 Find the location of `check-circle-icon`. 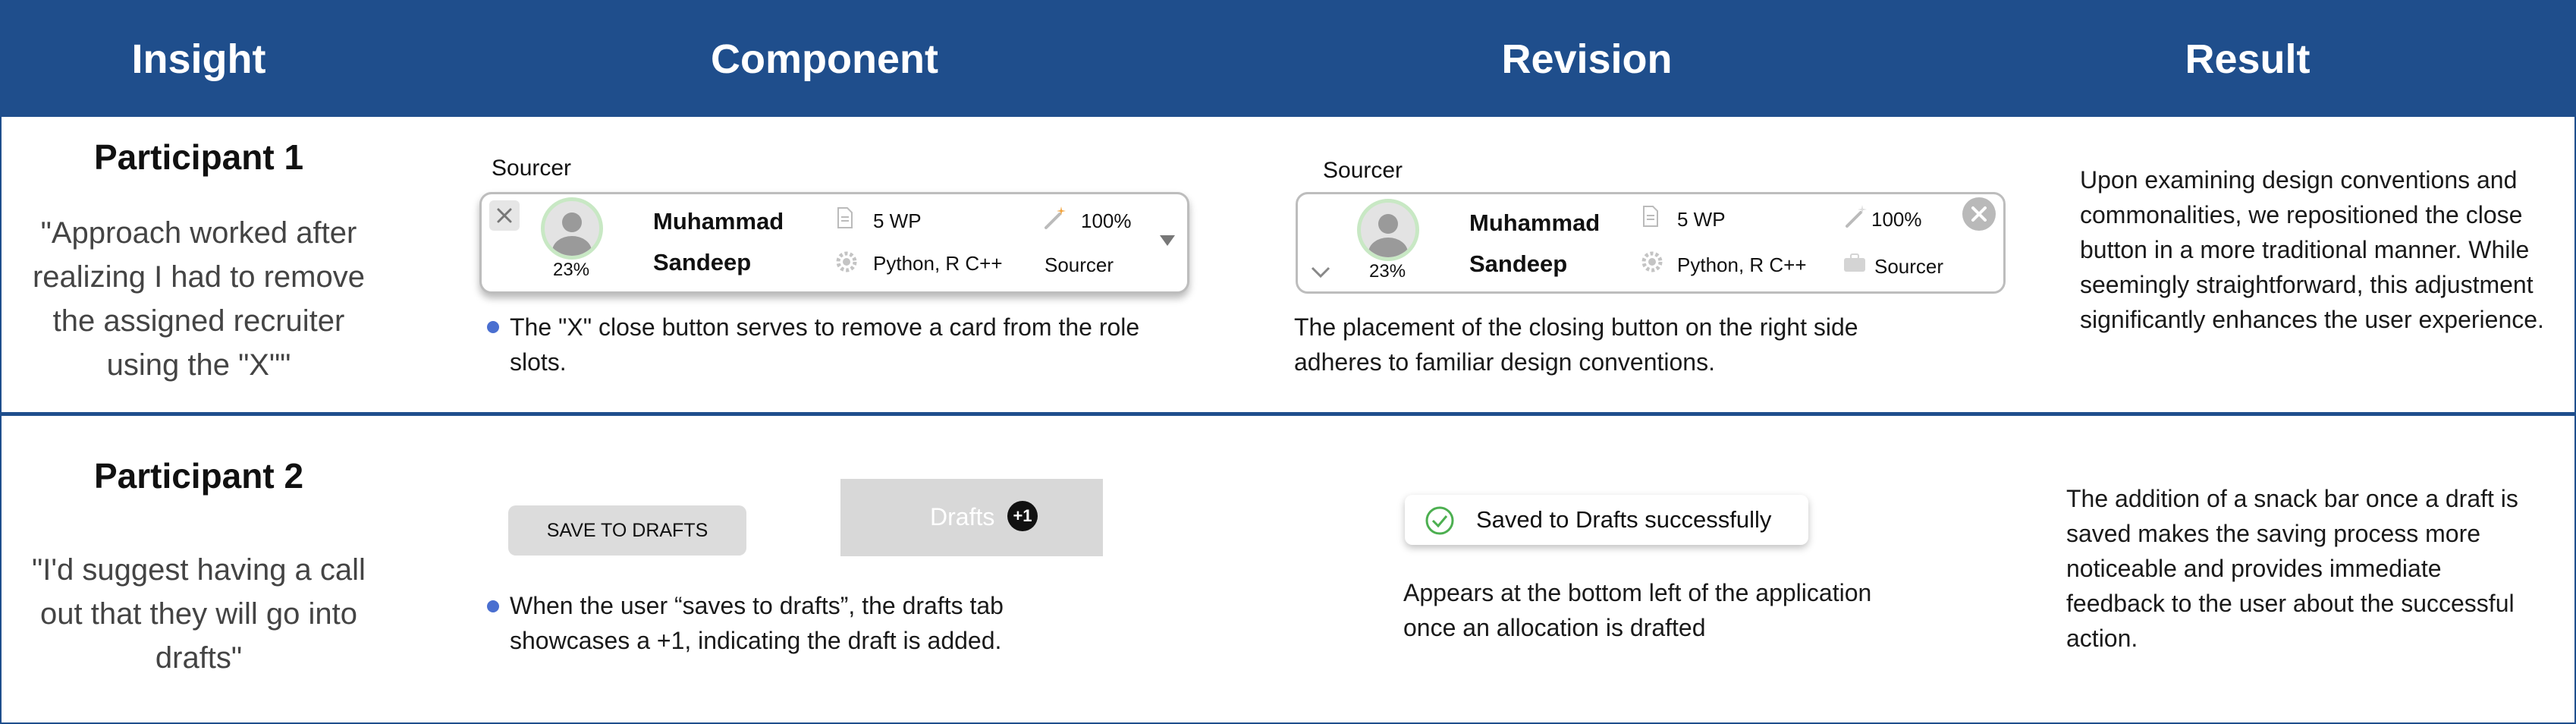

check-circle-icon is located at coordinates (1439, 520).